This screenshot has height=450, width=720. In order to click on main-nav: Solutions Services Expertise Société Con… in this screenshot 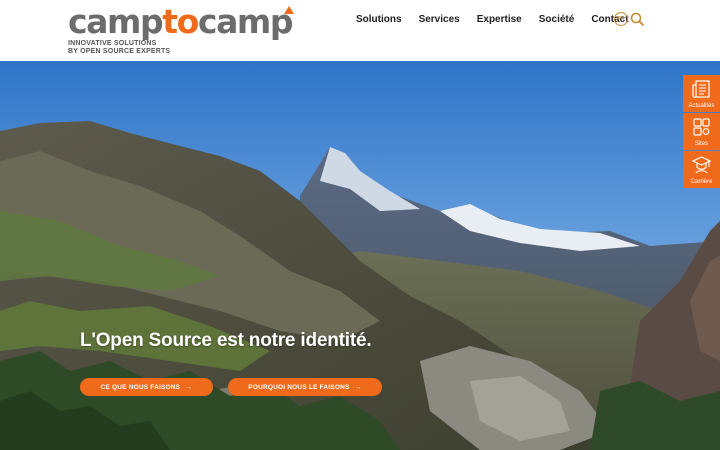, I will do `click(501, 20)`.